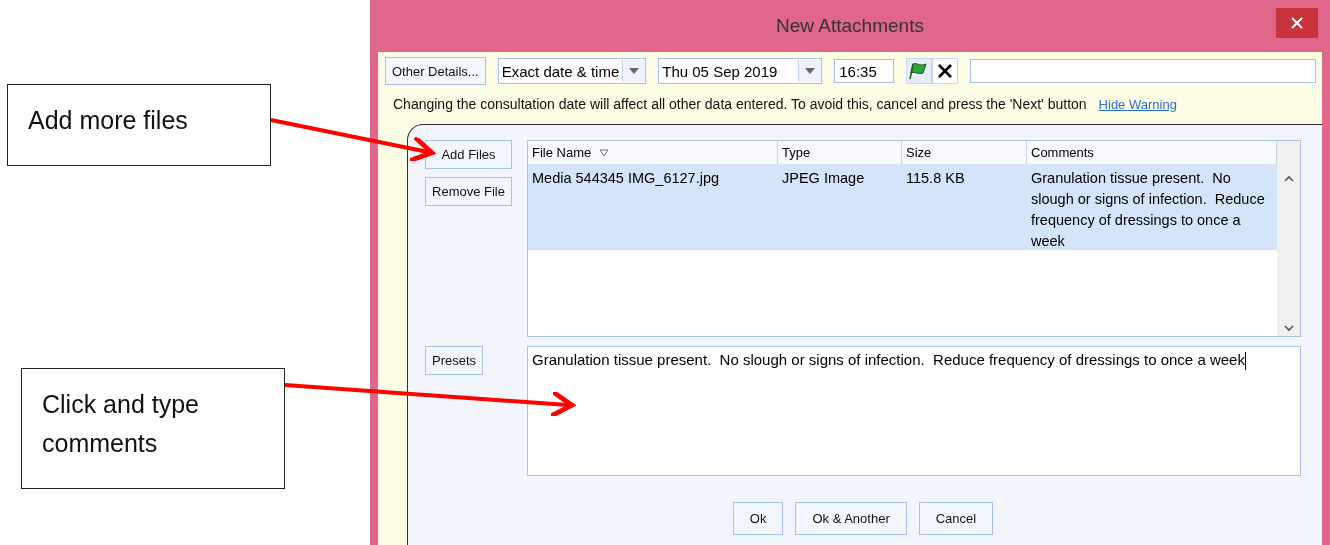 This screenshot has height=545, width=1330. What do you see at coordinates (468, 154) in the screenshot?
I see `side-button: Add Files` at bounding box center [468, 154].